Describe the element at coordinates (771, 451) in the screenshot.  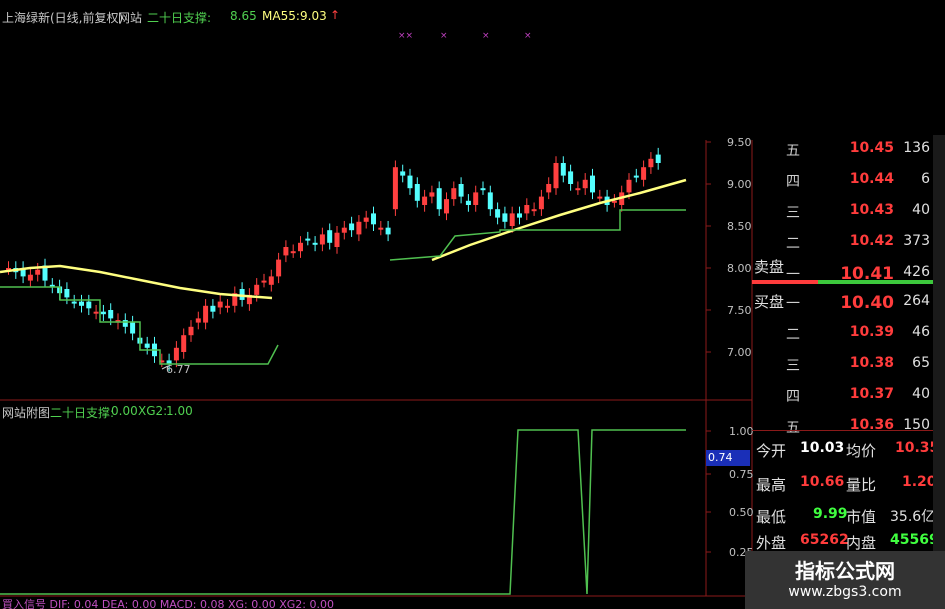
I see `open-label: 今开` at that location.